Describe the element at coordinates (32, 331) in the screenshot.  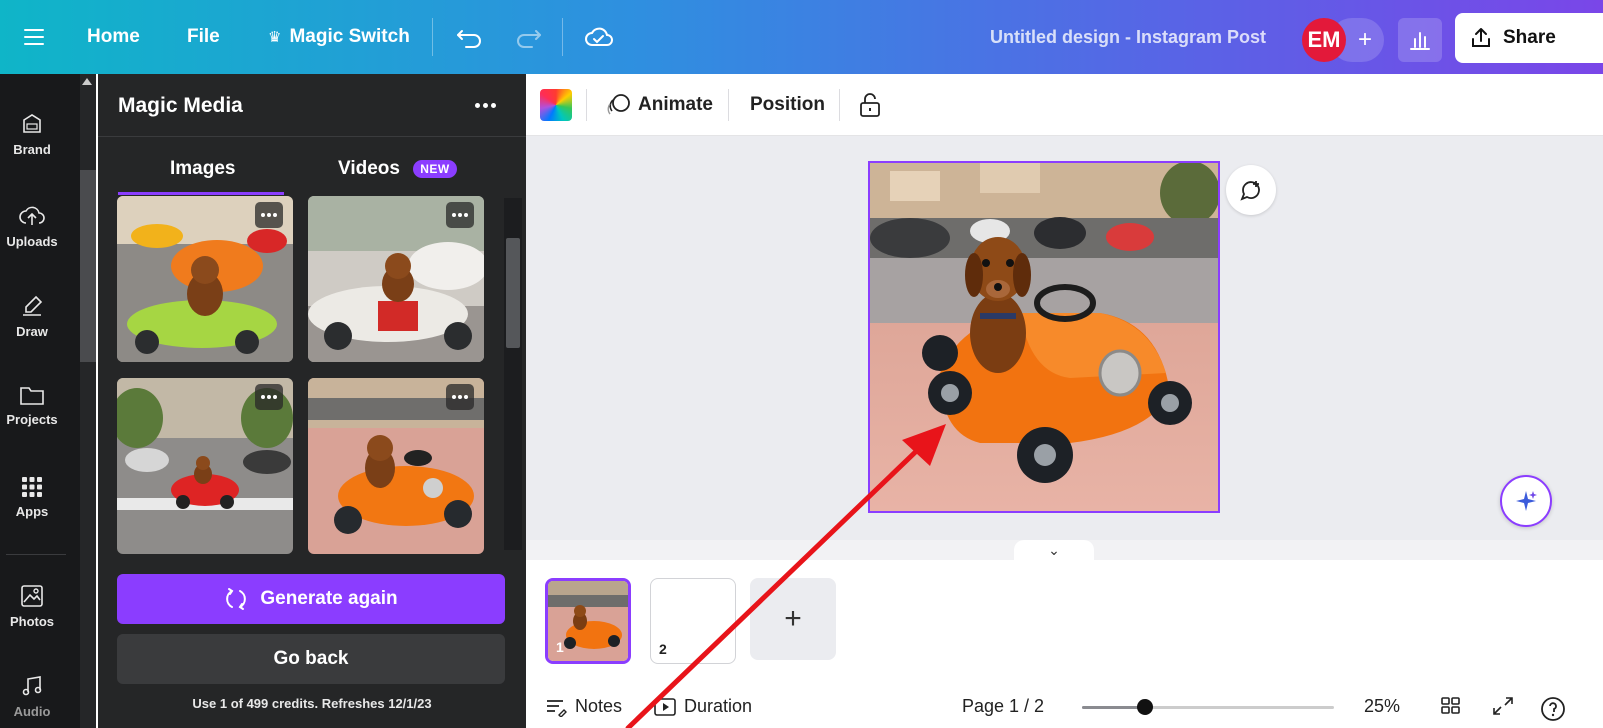
I see `rail-label: Draw` at that location.